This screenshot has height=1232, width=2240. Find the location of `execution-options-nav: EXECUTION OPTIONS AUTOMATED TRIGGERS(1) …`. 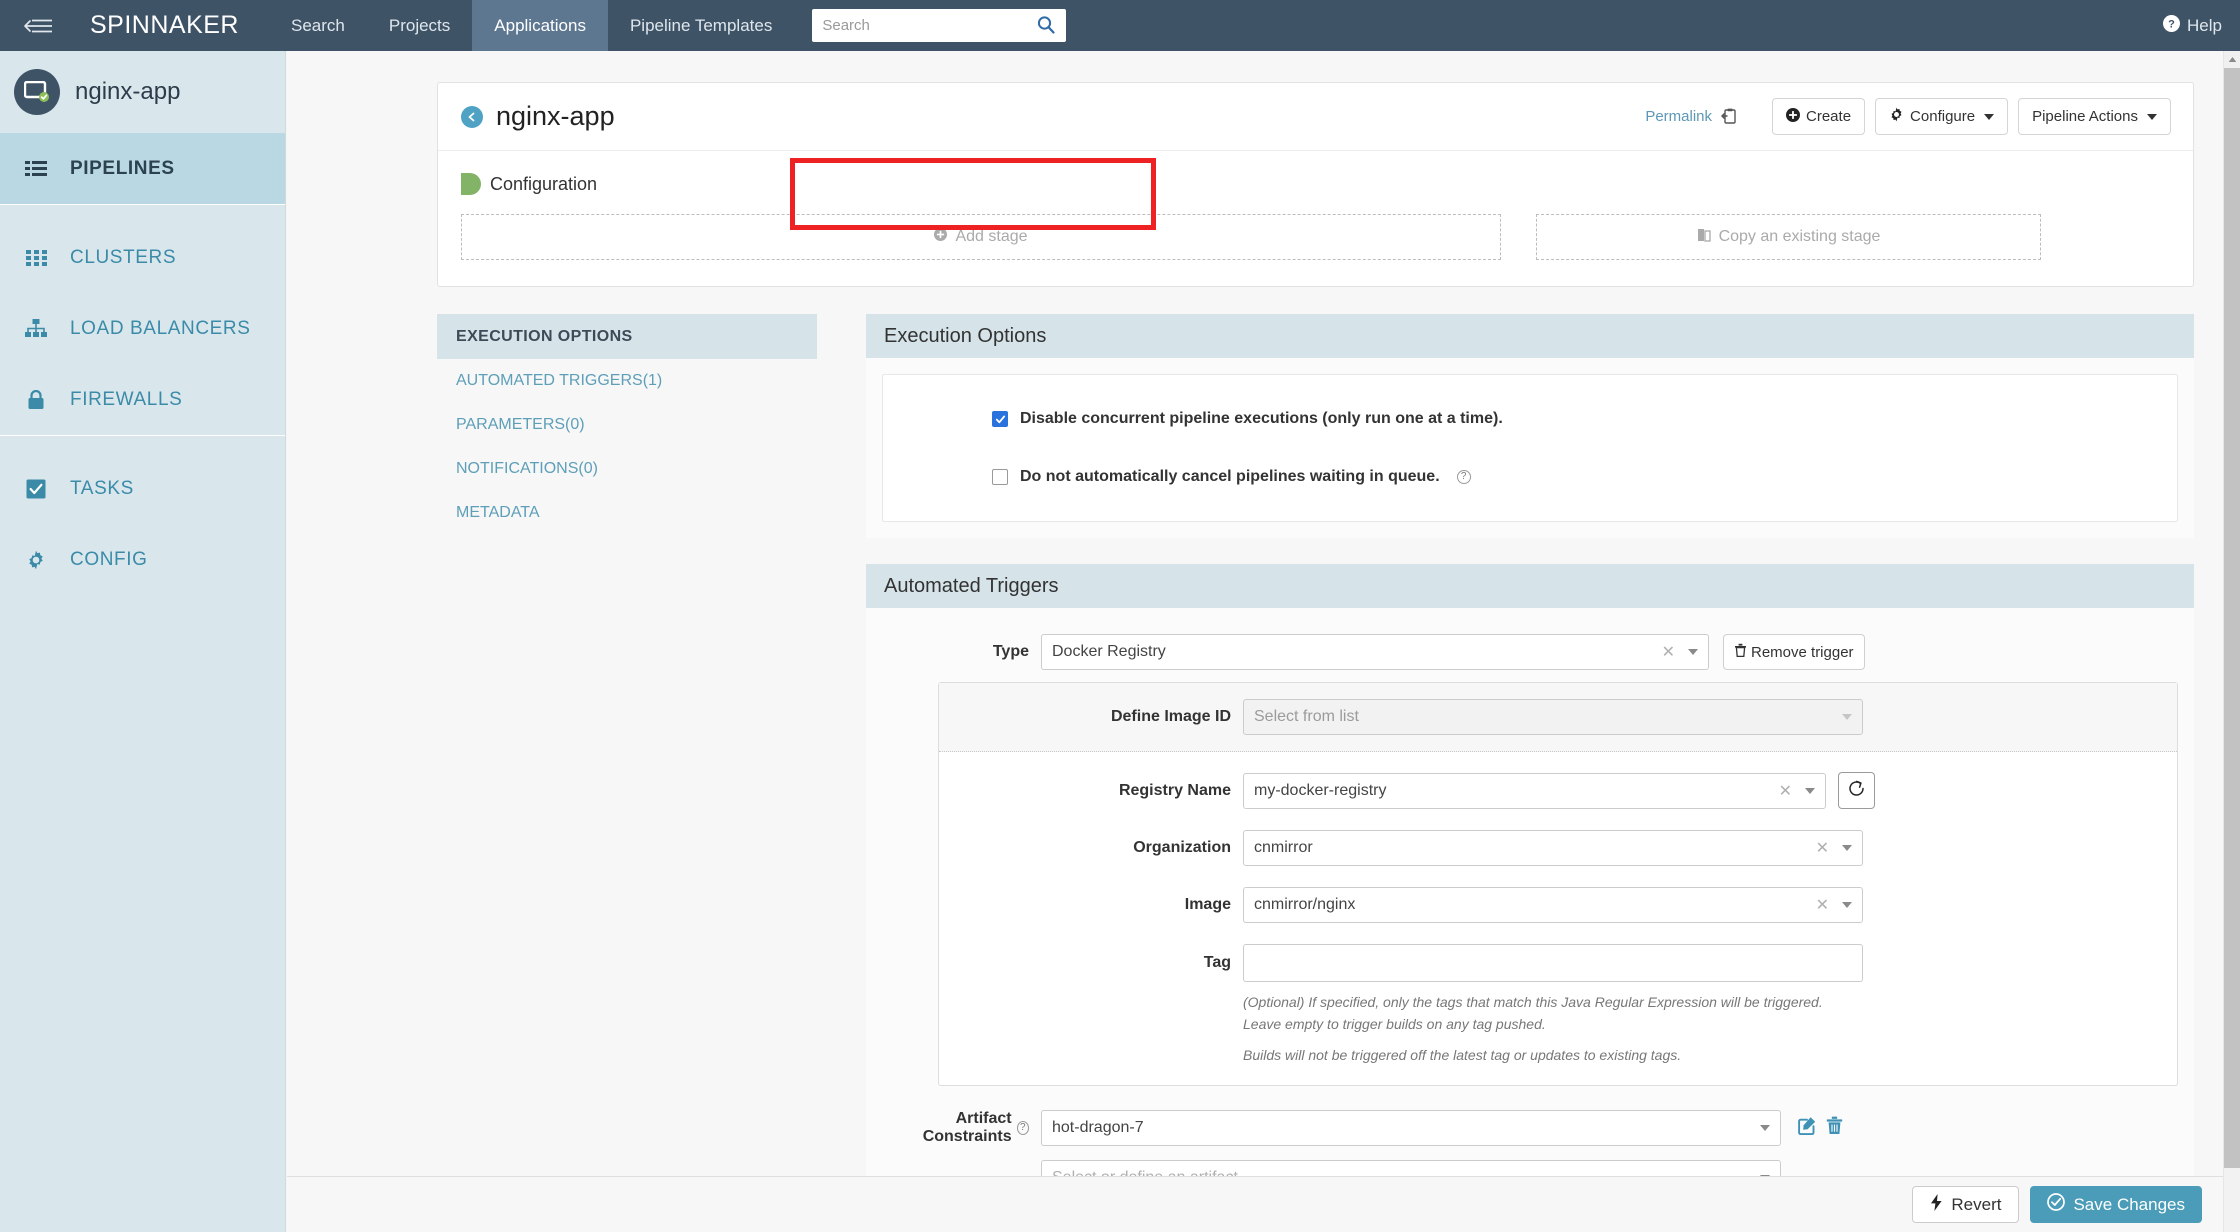

execution-options-nav: EXECUTION OPTIONS AUTOMATED TRIGGERS(1) … is located at coordinates (627, 766).